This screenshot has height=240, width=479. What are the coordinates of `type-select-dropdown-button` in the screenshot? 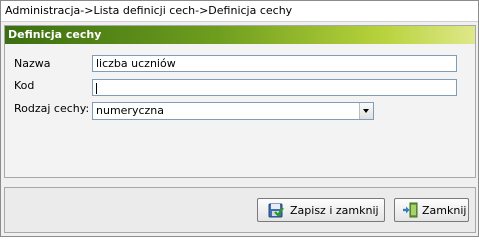 It's located at (366, 111).